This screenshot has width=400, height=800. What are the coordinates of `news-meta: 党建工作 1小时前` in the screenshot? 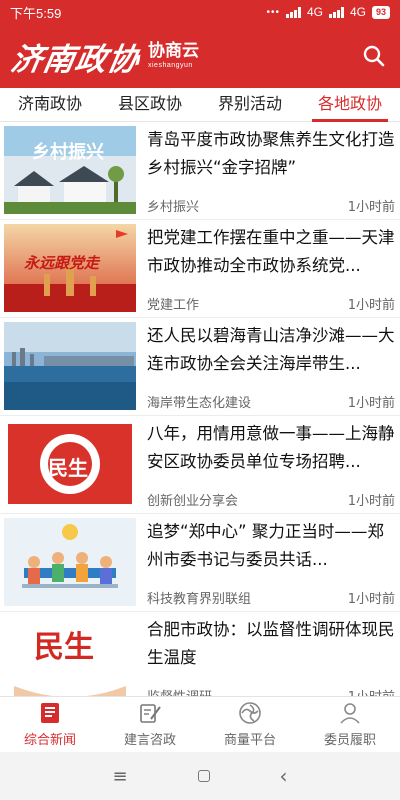 It's located at (271, 303).